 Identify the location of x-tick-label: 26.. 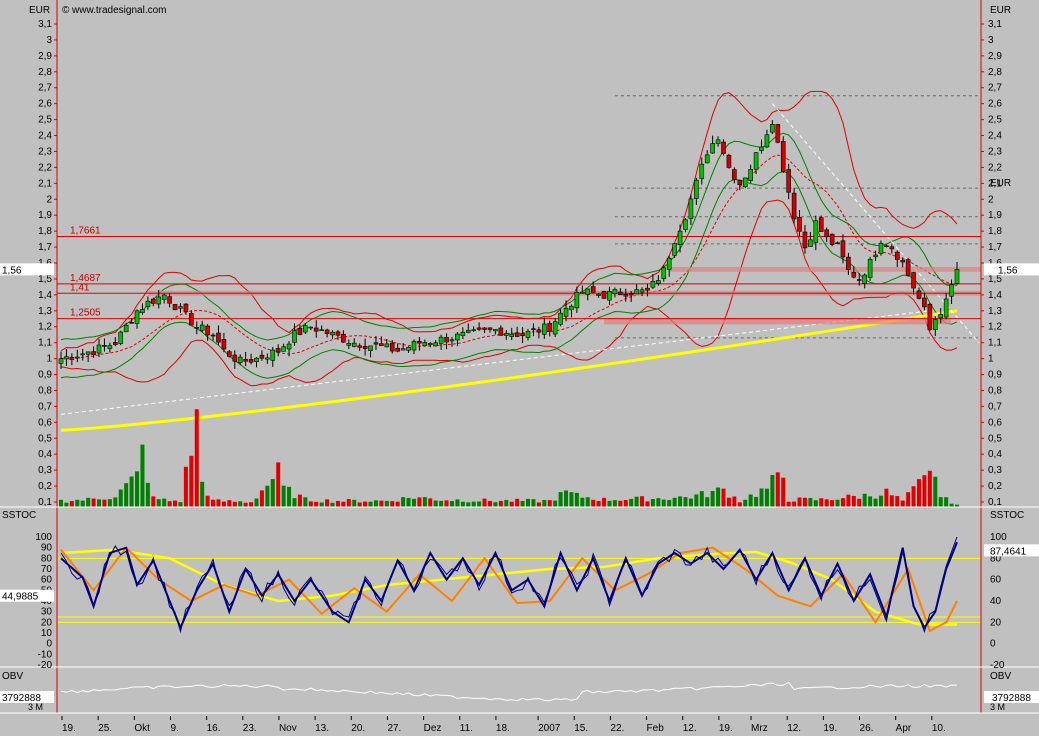
(867, 728).